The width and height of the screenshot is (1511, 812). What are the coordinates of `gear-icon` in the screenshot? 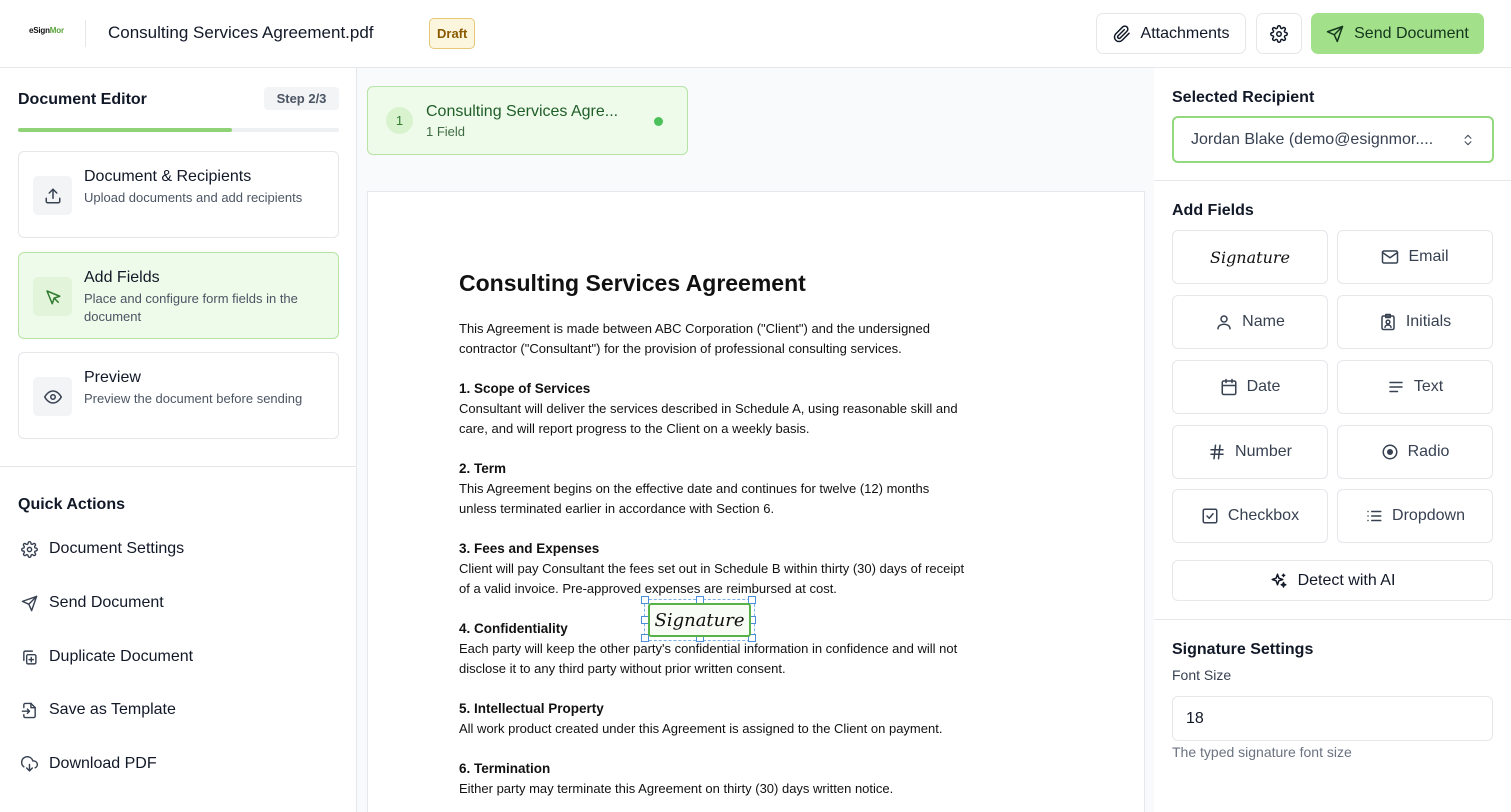 It's located at (1279, 33).